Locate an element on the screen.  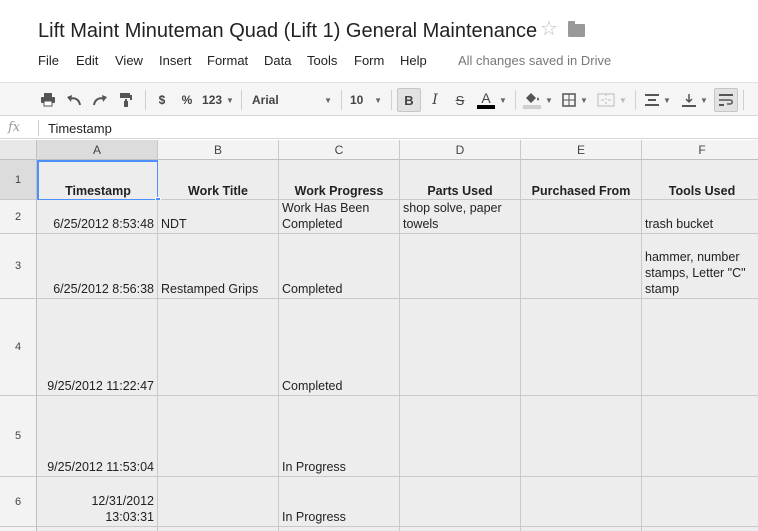
wrap-text-icon is located at coordinates (726, 100).